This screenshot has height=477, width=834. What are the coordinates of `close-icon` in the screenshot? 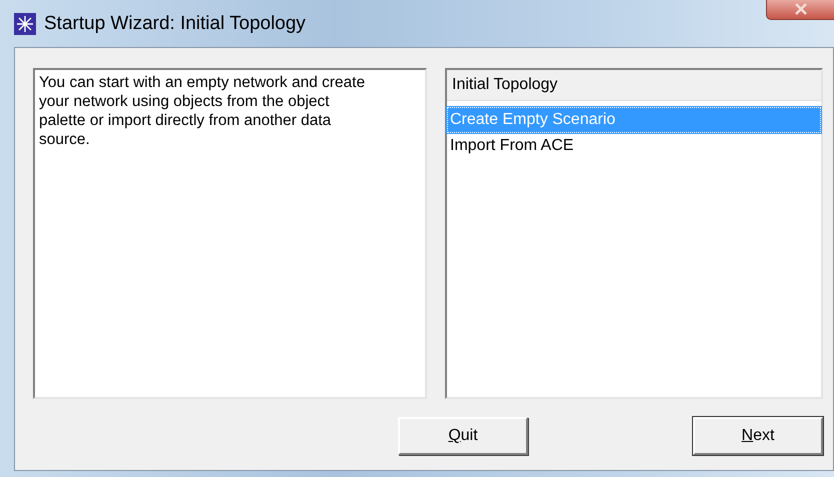 It's located at (801, 9).